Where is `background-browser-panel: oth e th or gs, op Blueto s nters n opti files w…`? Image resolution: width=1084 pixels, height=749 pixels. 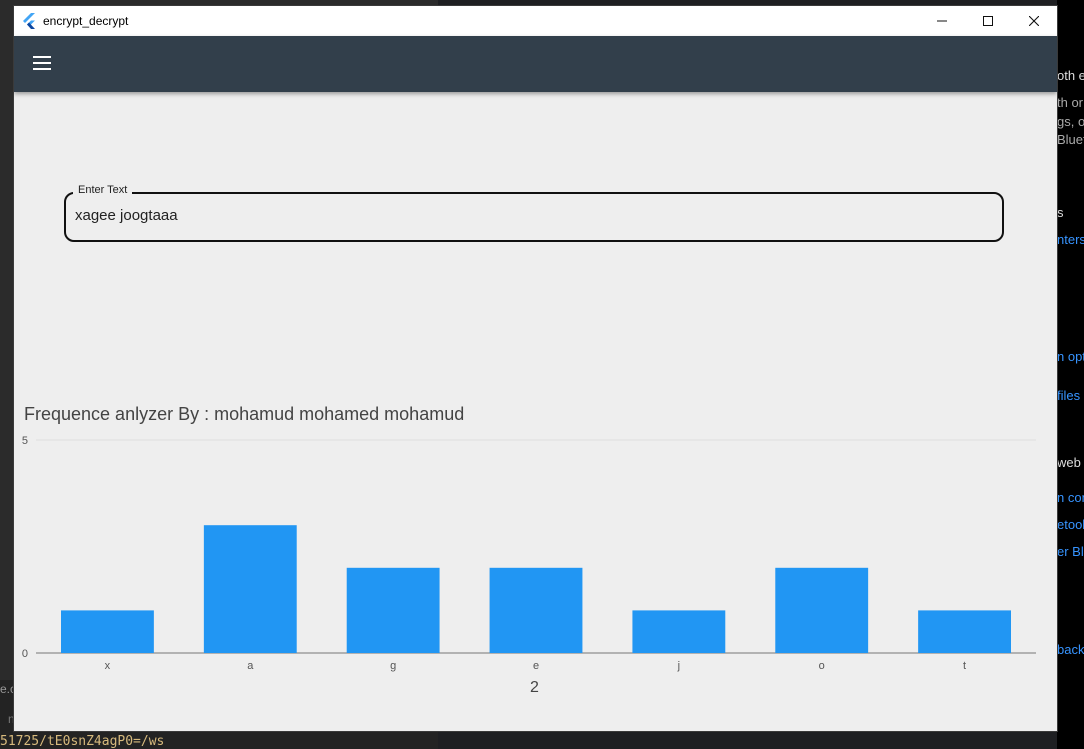
background-browser-panel: oth e th or gs, op Blueto s nters n opti files w… is located at coordinates (1070, 374).